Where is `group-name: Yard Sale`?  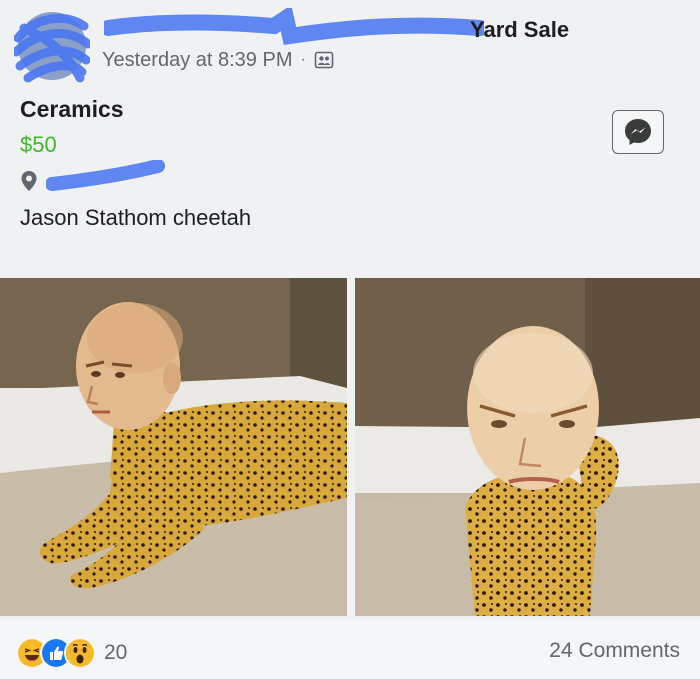
group-name: Yard Sale is located at coordinates (519, 30).